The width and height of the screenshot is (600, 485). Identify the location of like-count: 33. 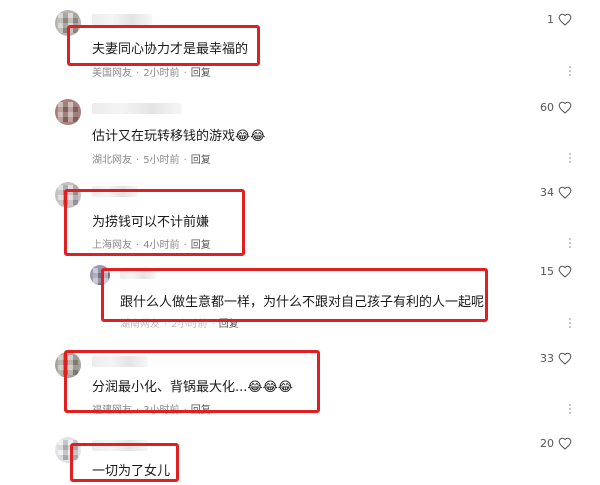
(547, 358).